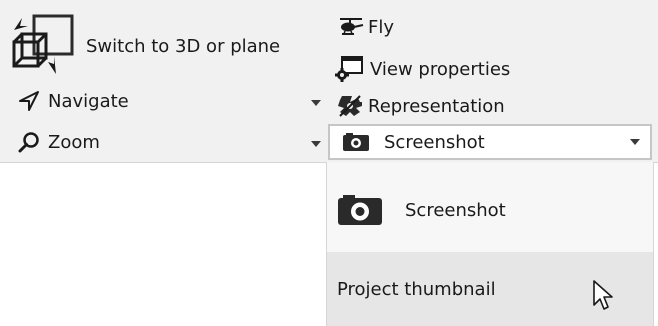  I want to click on view-properties-label: View properties, so click(440, 69).